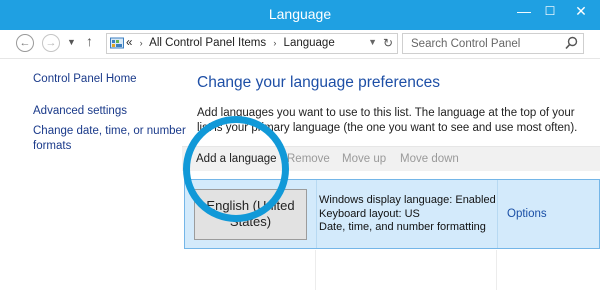 This screenshot has width=600, height=290. I want to click on address-dropdown-icon: ▼, so click(372, 42).